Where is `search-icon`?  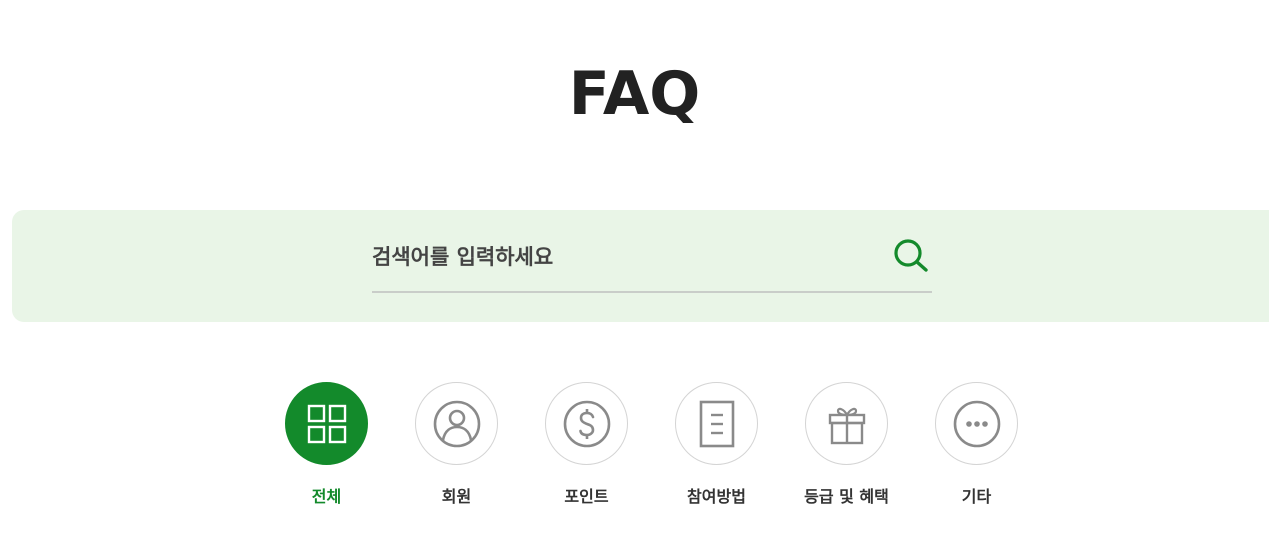 search-icon is located at coordinates (911, 255).